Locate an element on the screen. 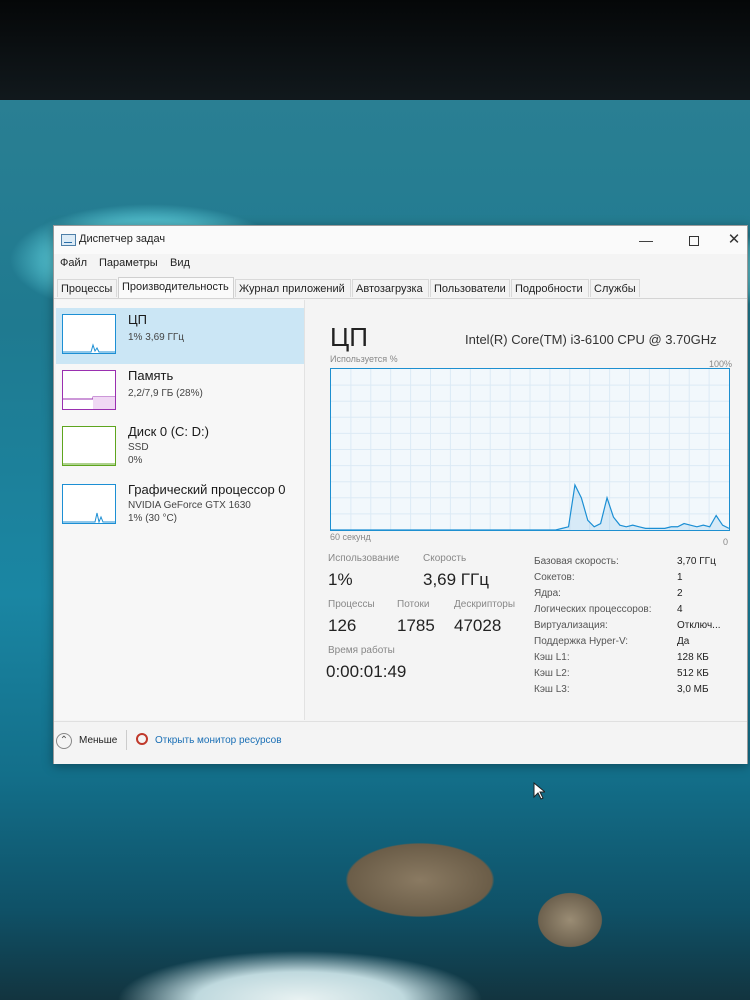 The height and width of the screenshot is (1000, 750). resource-cpu: ЦП 1% 3,69 ГГц is located at coordinates (180, 336).